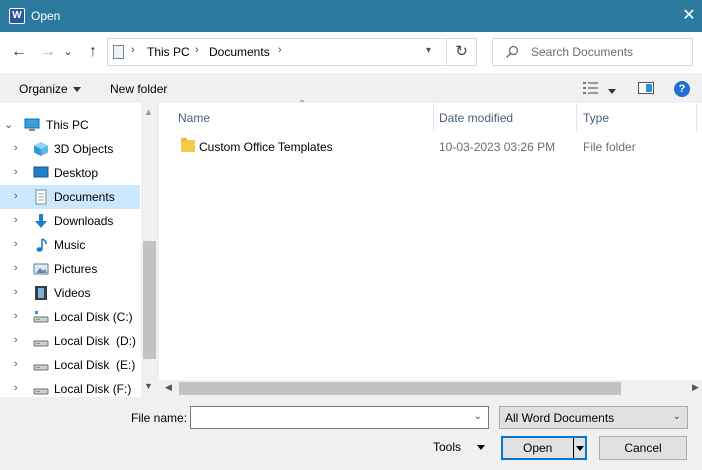 This screenshot has width=702, height=470. What do you see at coordinates (159, 418) in the screenshot?
I see `file-name-label: File name:` at bounding box center [159, 418].